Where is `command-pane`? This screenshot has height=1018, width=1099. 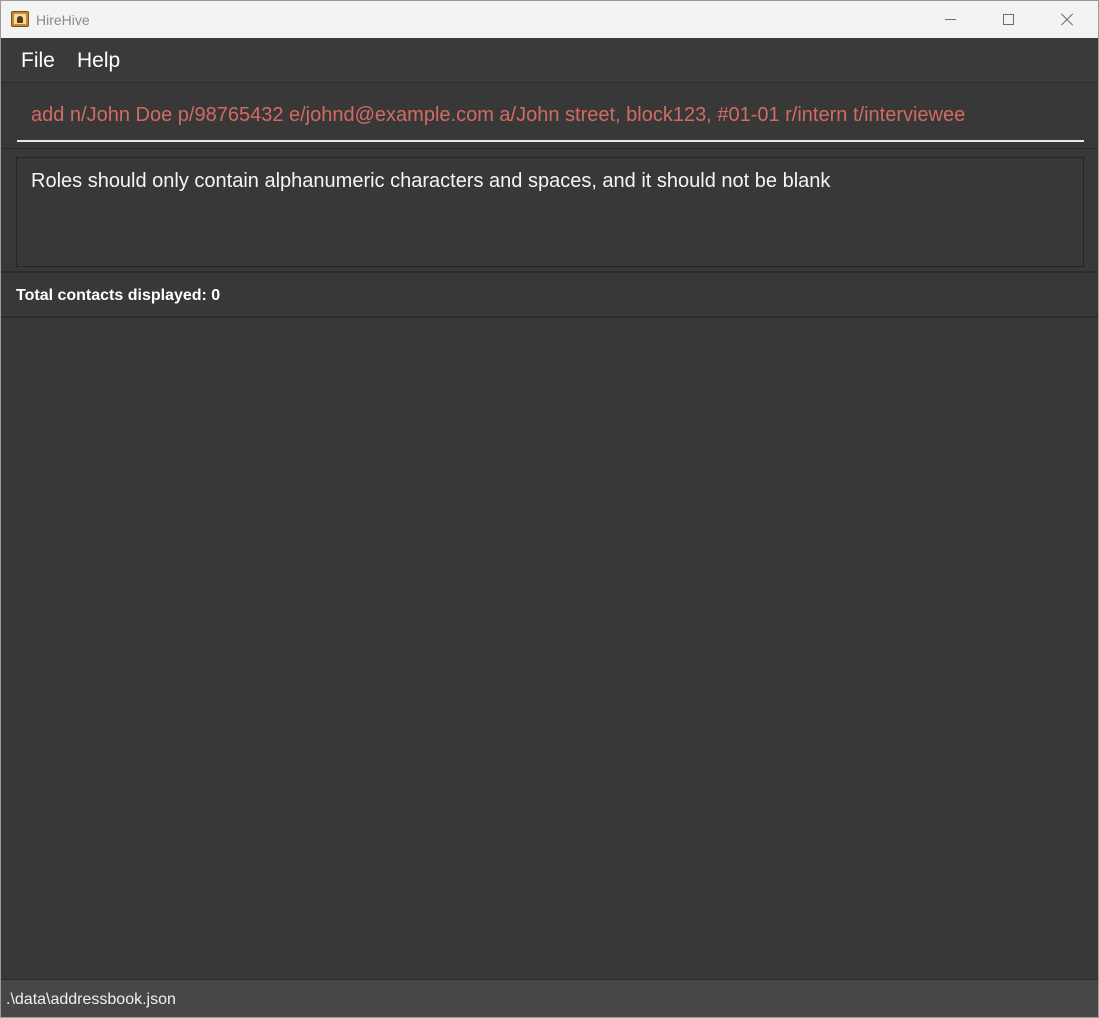
command-pane is located at coordinates (549, 116).